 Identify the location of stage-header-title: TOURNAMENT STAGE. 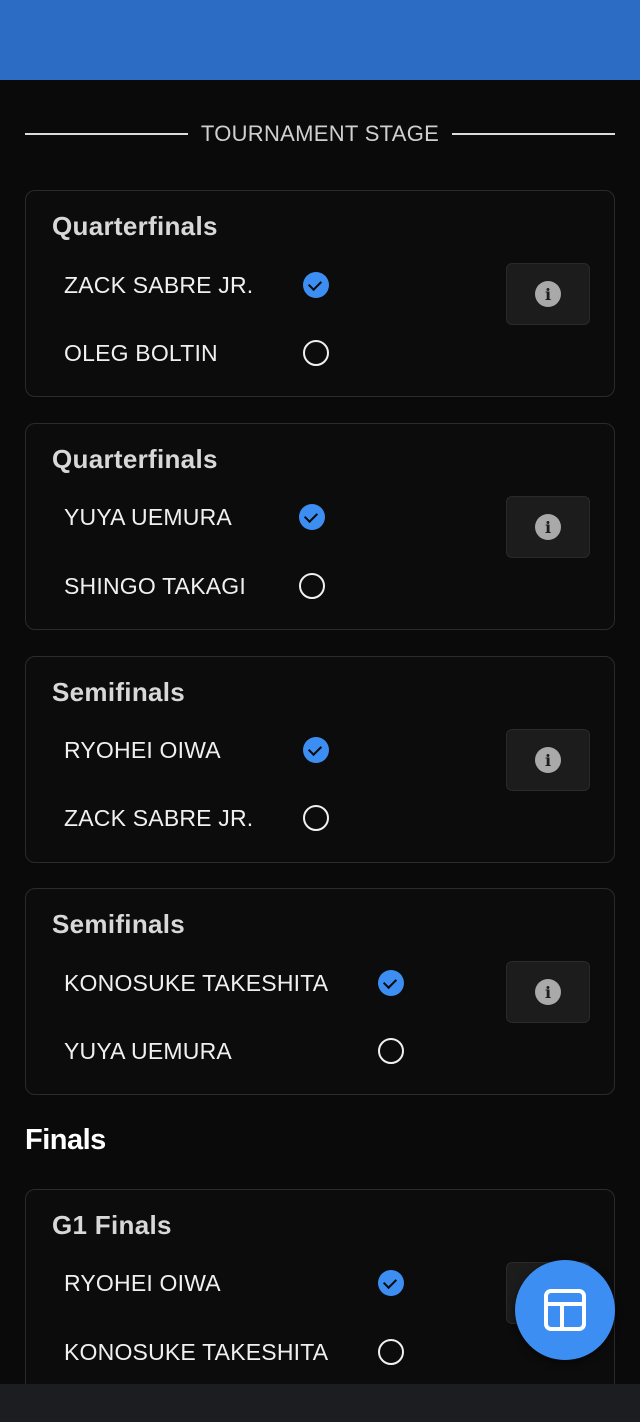
(320, 133).